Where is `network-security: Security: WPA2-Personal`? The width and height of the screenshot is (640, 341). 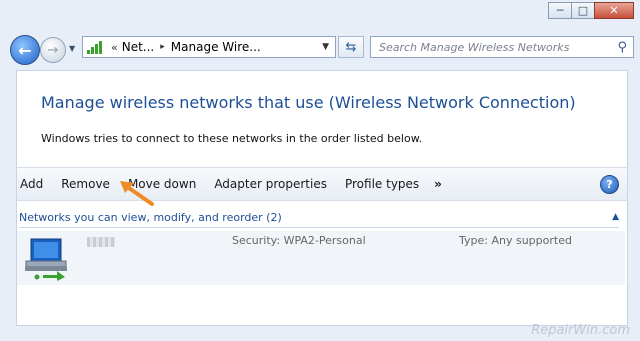 network-security: Security: WPA2-Personal is located at coordinates (299, 240).